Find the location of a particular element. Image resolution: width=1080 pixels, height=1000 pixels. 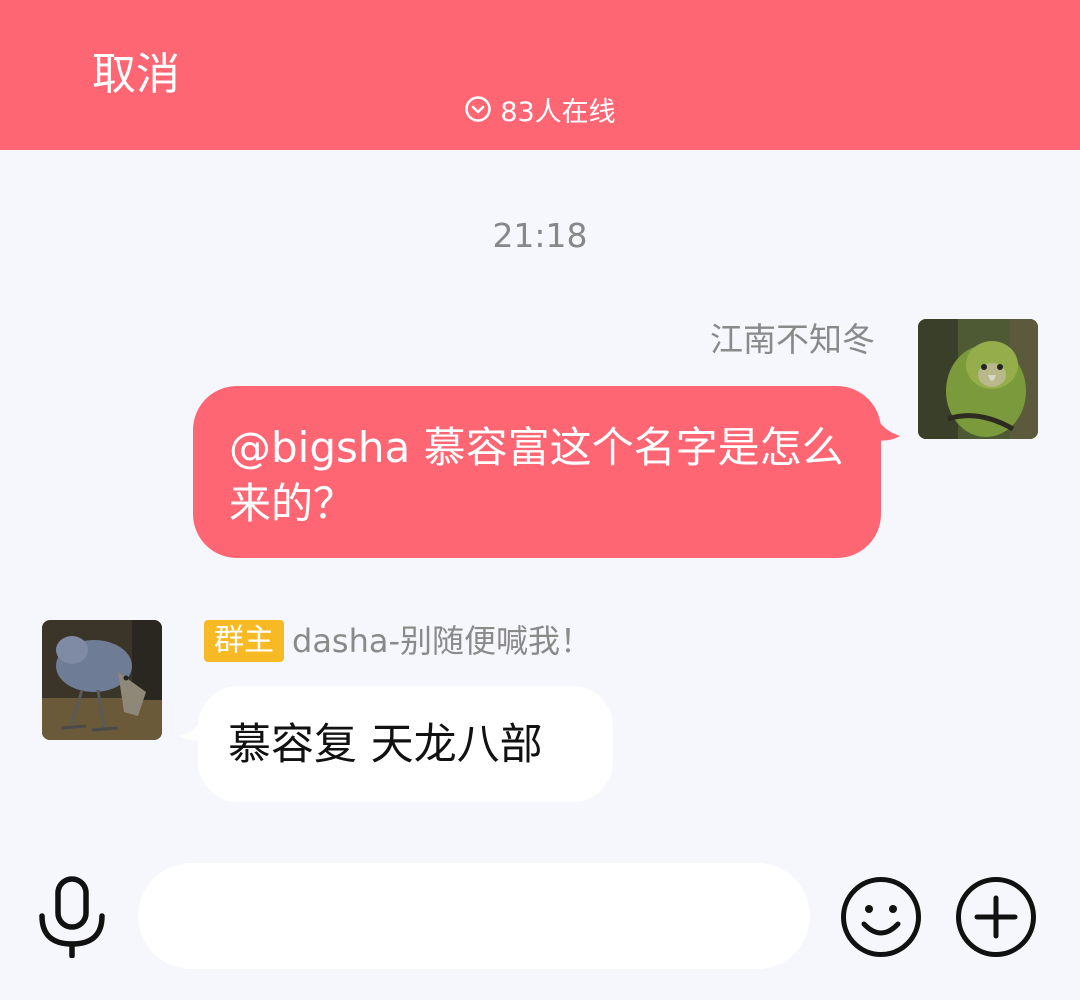

bubble-tail-icon is located at coordinates (888, 428).